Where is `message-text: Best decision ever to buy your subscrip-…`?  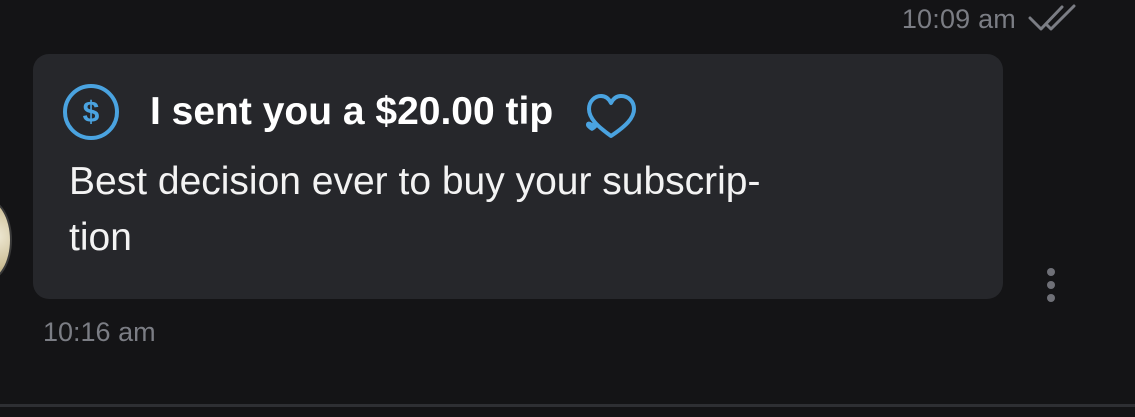 message-text: Best decision ever to buy your subscrip-… is located at coordinates (415, 209).